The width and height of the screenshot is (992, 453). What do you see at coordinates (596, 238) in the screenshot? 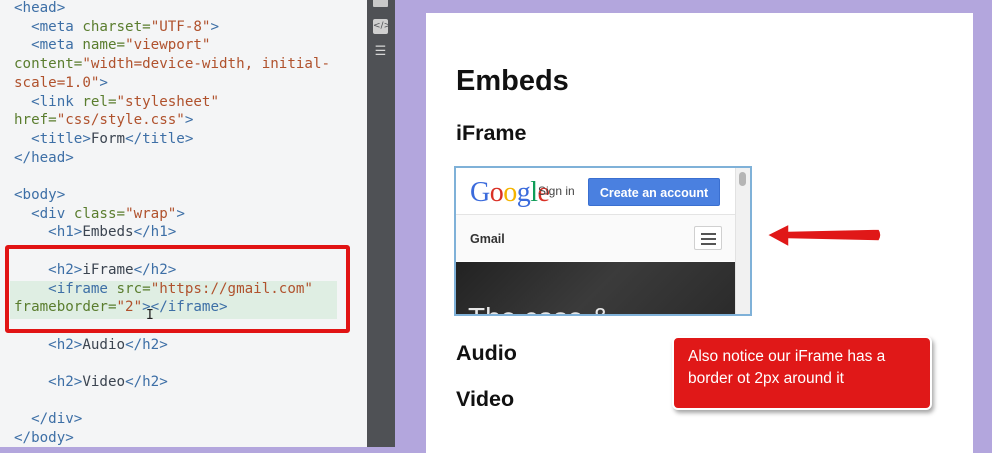
I see `gmail-row: Gmail` at bounding box center [596, 238].